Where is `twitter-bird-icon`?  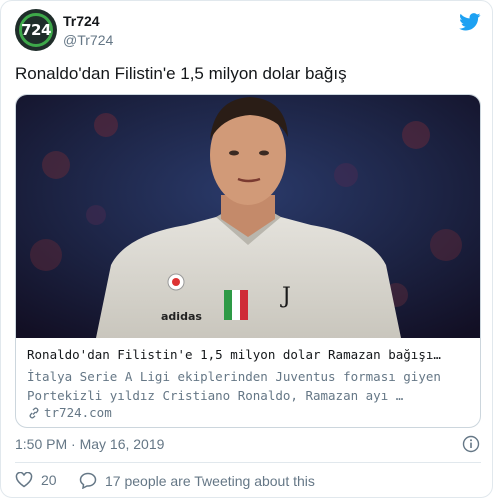
twitter-bird-icon is located at coordinates (470, 22).